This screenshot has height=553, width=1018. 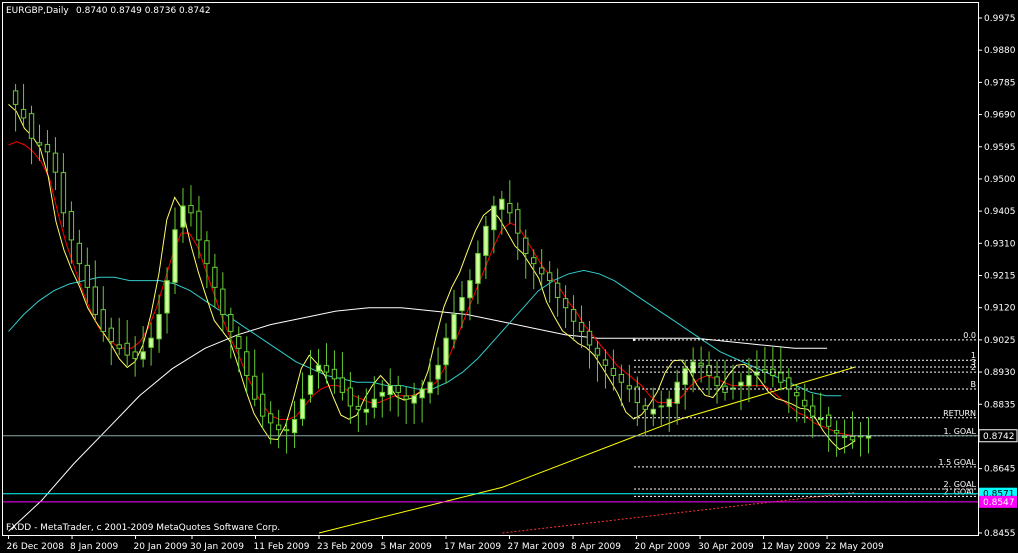 I want to click on y-tick-label: 0.8645, so click(x=1000, y=470).